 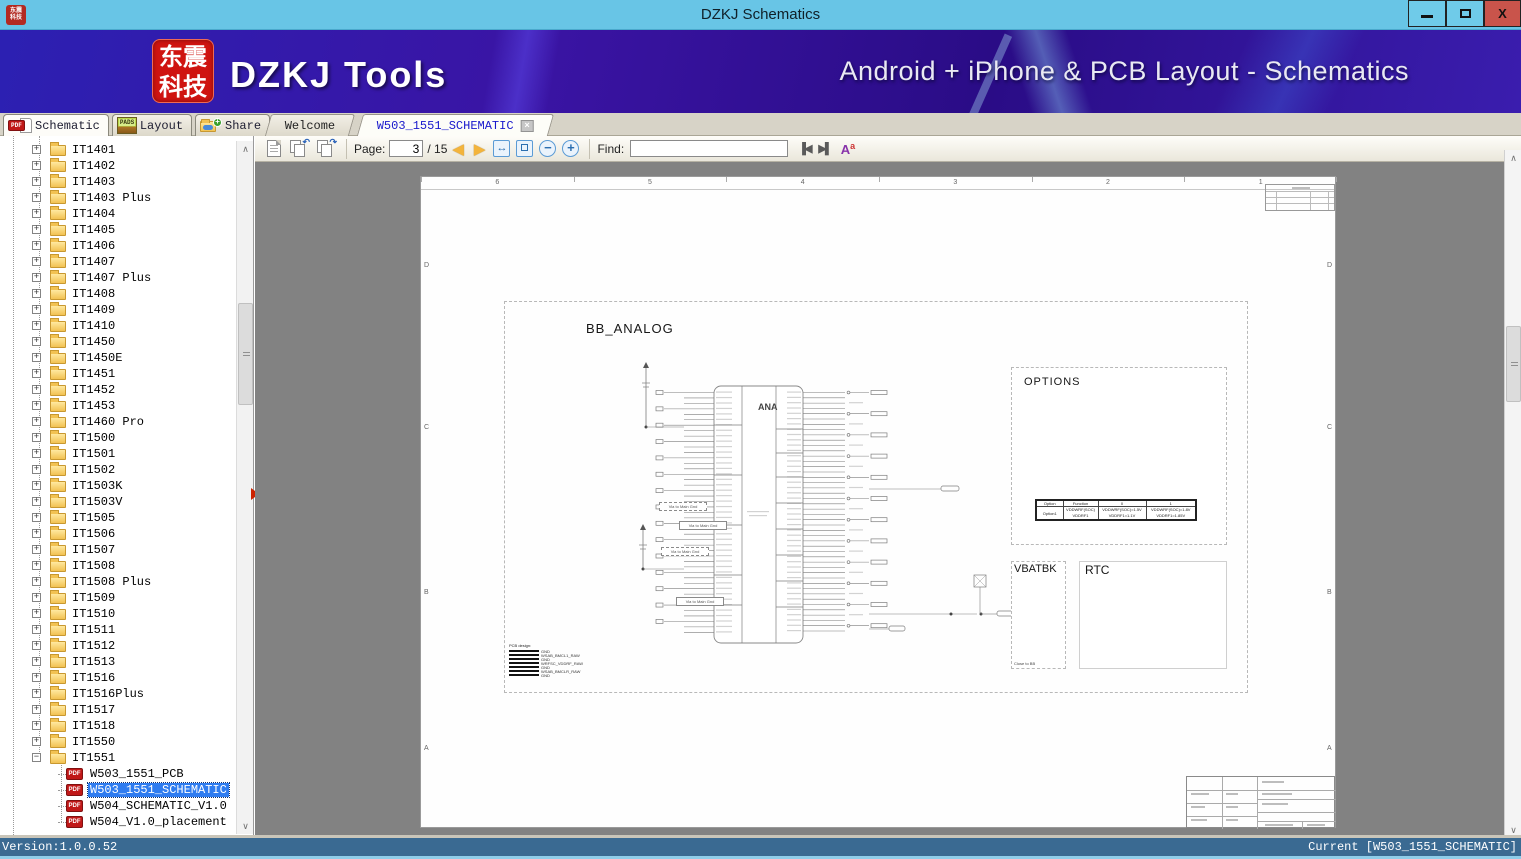 I want to click on folder-label: IT1551, so click(x=93, y=758).